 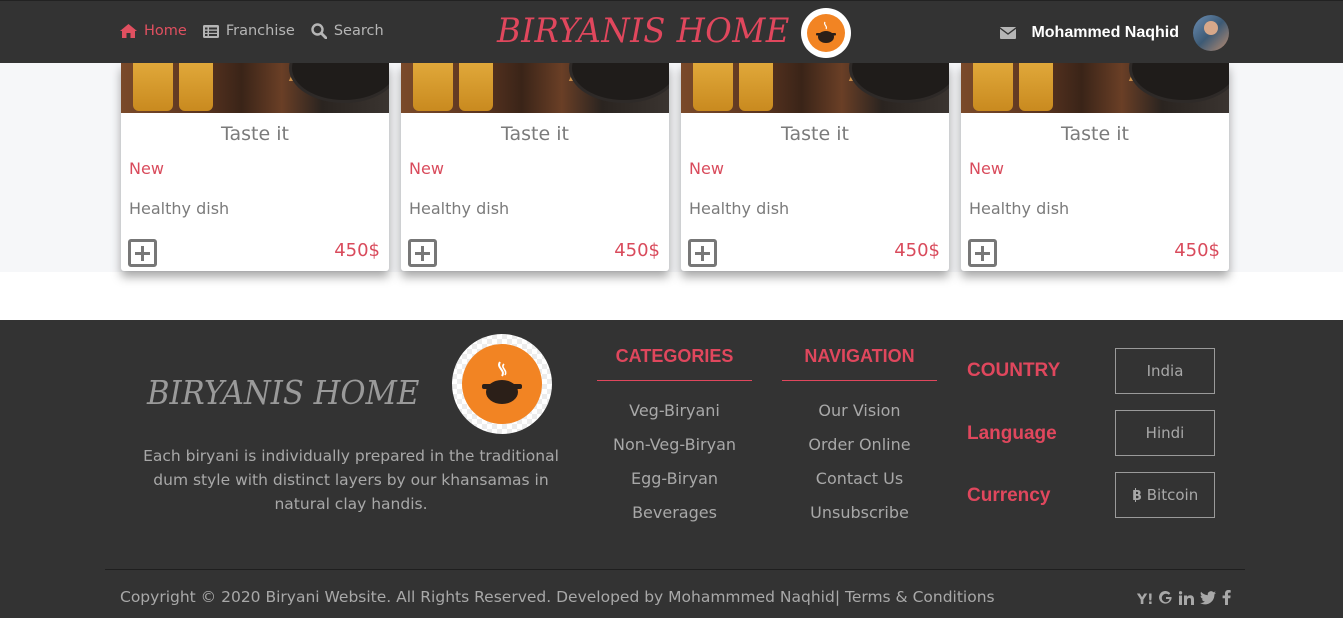 I want to click on footer-logo, so click(x=502, y=384).